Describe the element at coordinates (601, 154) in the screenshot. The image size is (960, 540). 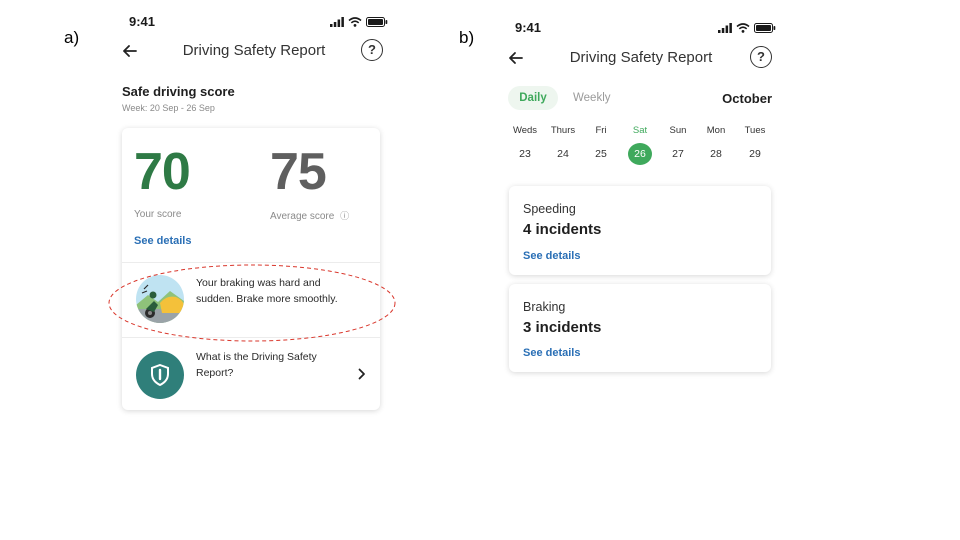
I see `day-25: 25` at that location.